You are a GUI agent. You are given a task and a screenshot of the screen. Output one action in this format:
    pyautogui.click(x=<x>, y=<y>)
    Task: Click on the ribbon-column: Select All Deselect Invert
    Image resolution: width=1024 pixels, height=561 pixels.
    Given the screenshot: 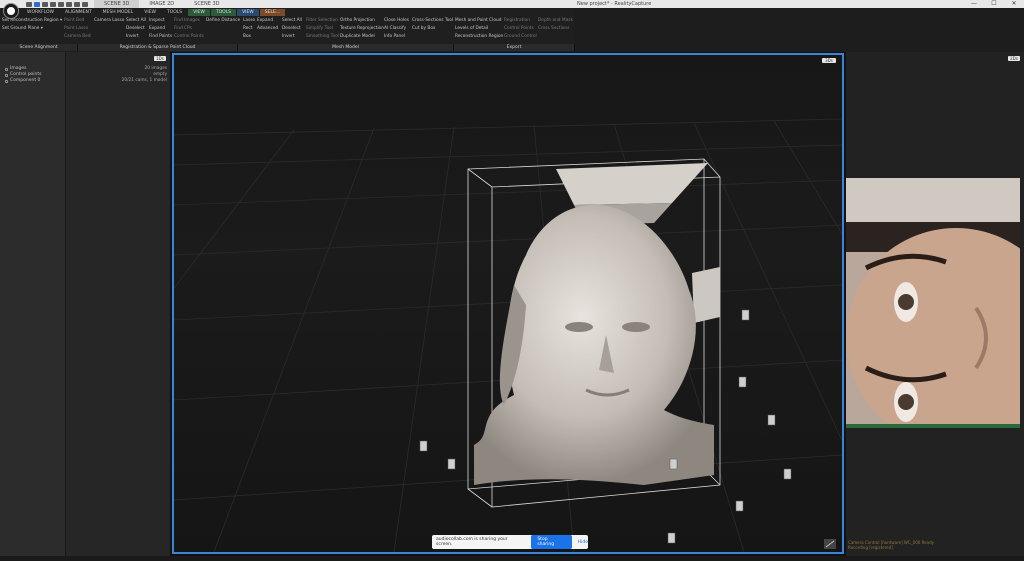 What is the action you would take?
    pyautogui.click(x=136, y=28)
    